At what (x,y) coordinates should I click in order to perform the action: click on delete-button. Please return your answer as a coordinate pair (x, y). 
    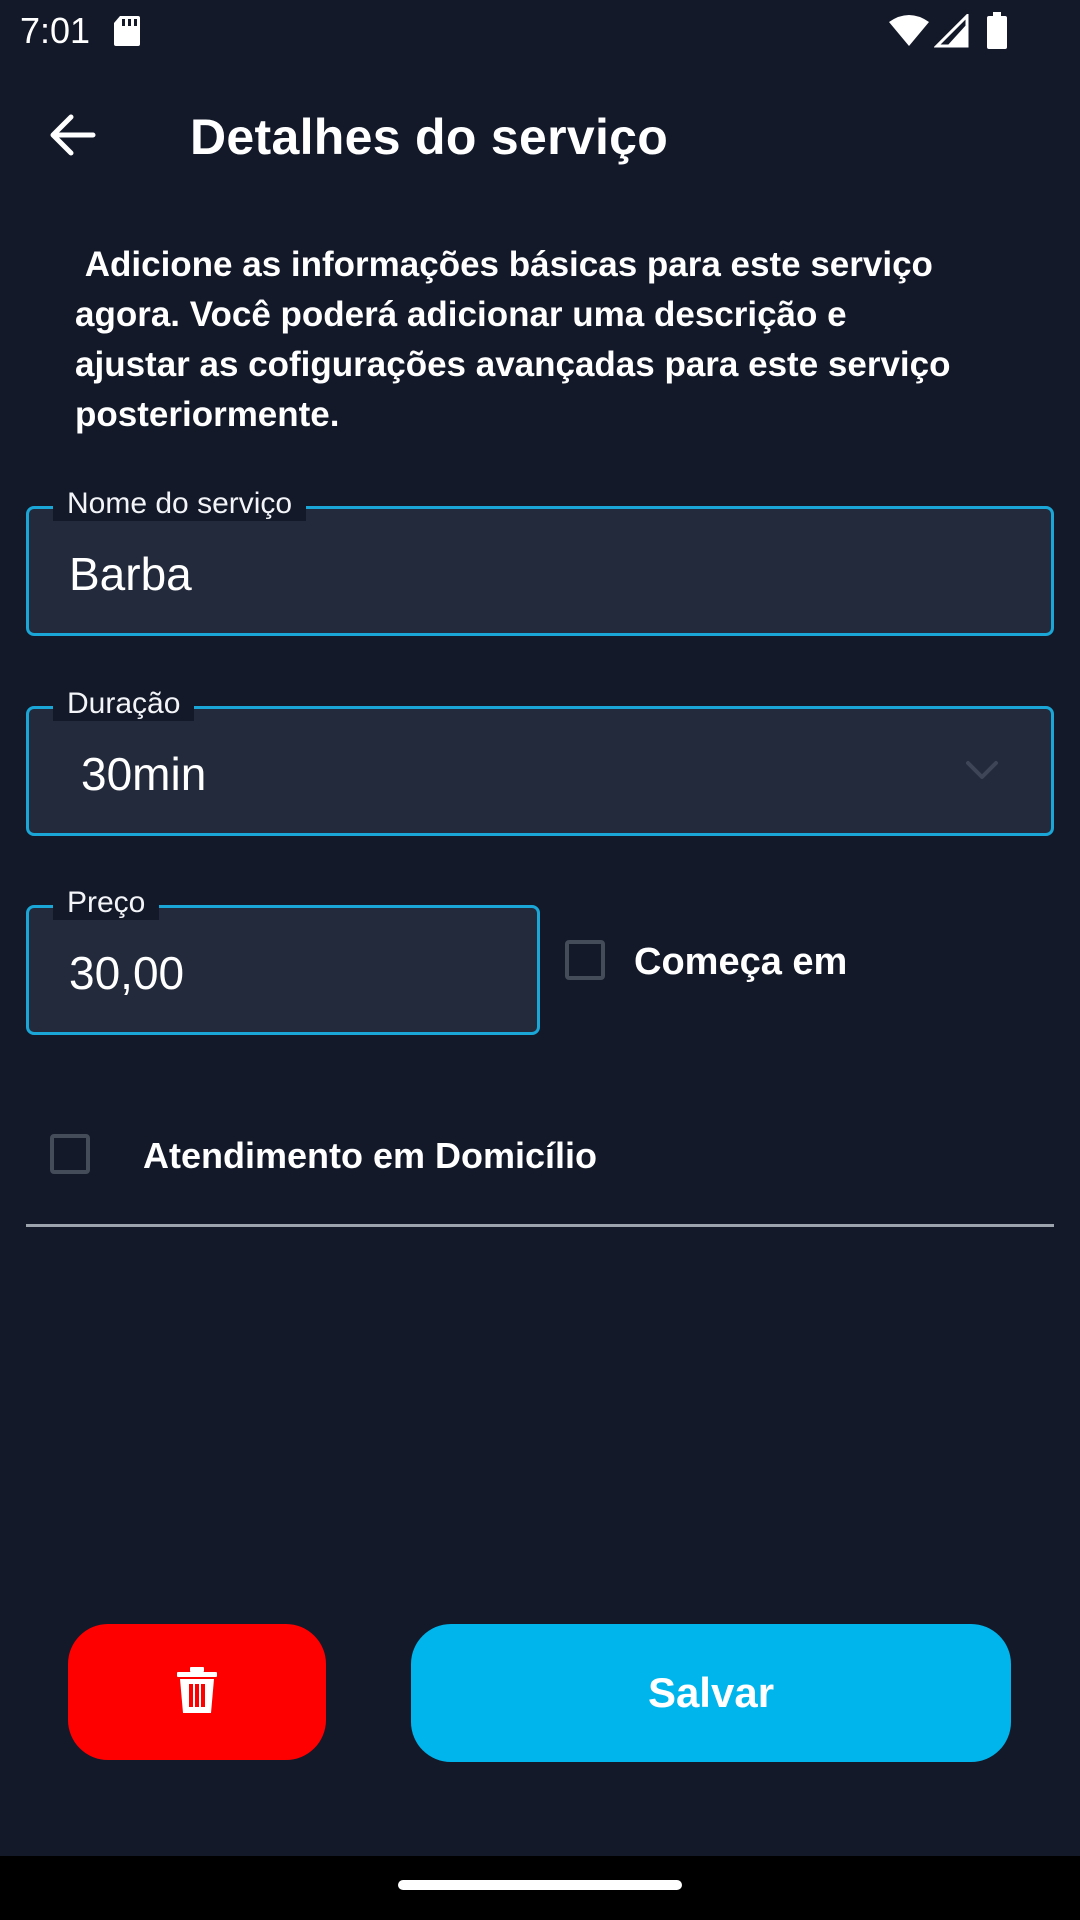
    Looking at the image, I should click on (197, 1692).